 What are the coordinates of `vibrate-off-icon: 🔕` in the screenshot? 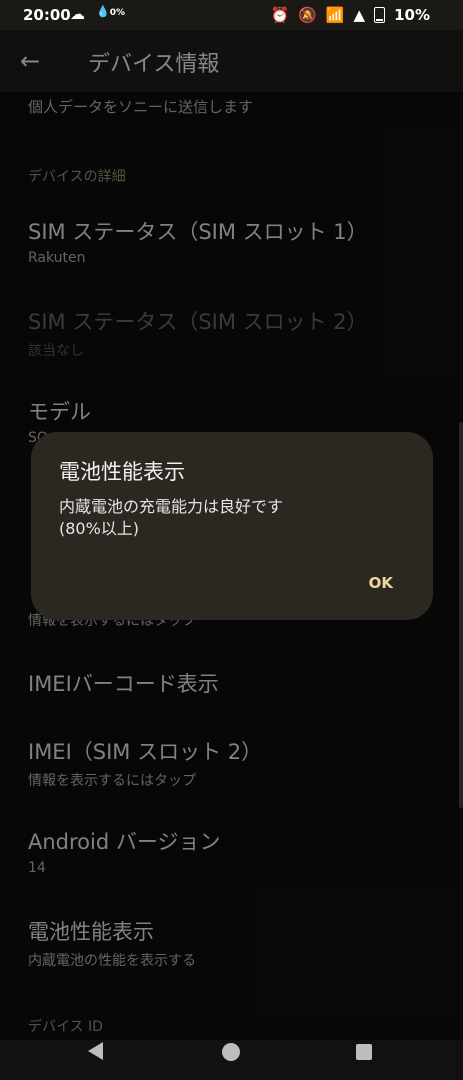 It's located at (307, 15).